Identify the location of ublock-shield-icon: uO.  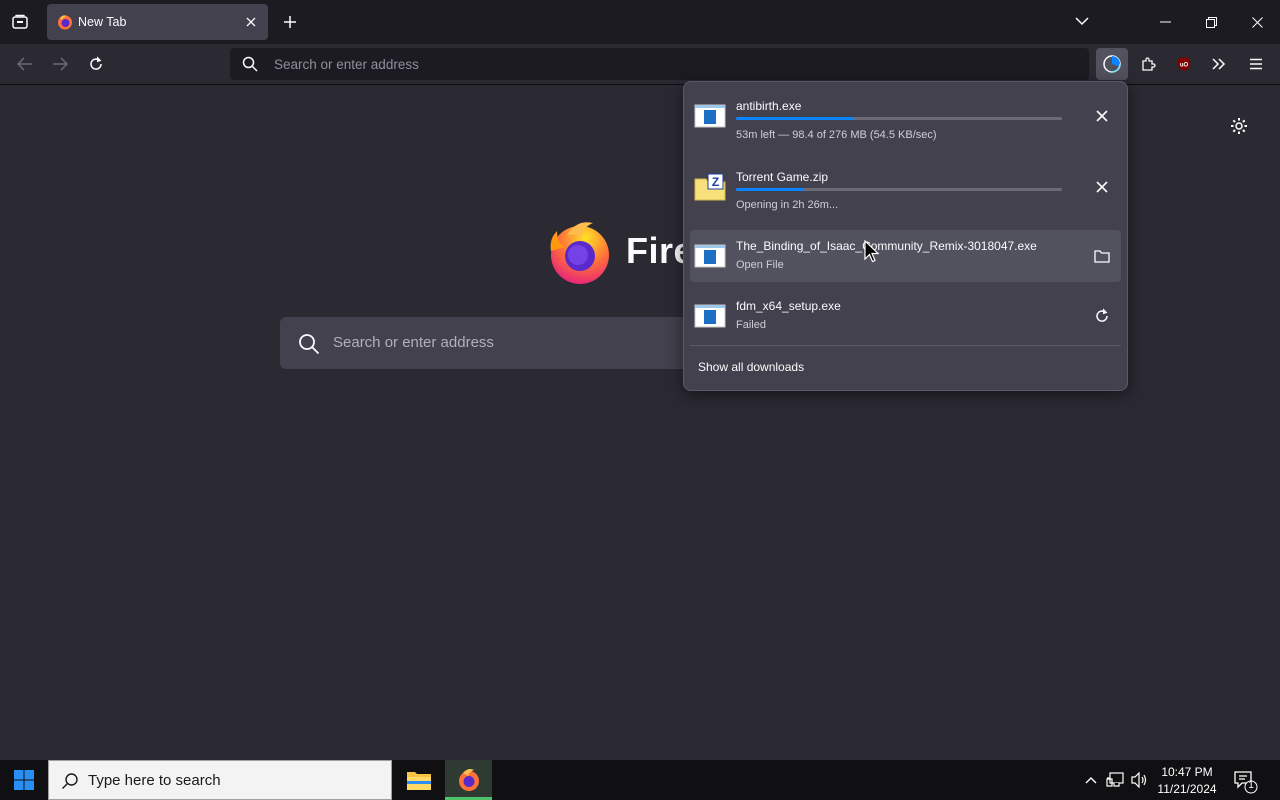
(1184, 64).